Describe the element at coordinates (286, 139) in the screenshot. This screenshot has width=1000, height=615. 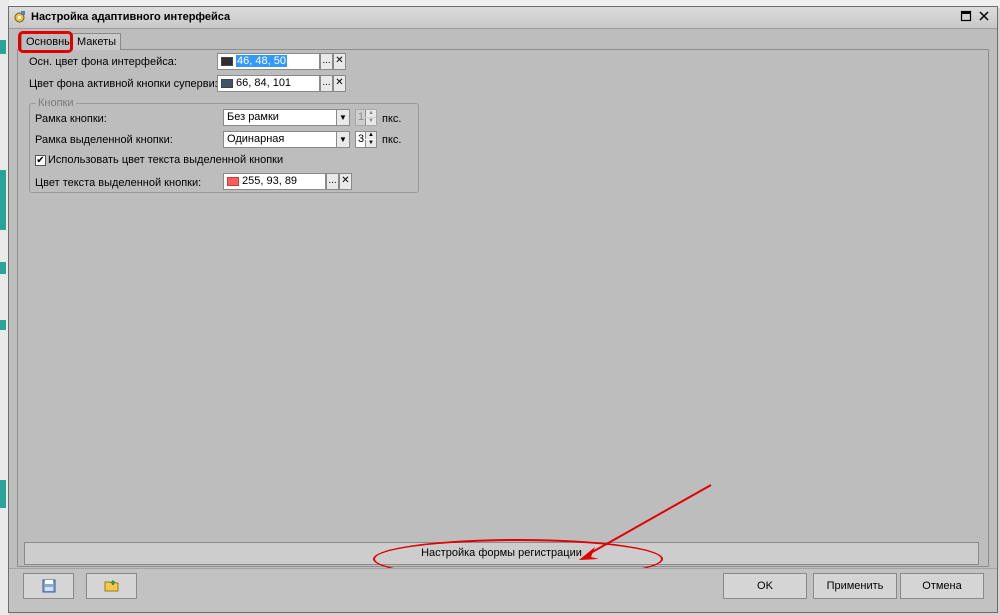
I see `selected-frame-dropdown: Одинарная ▼` at that location.